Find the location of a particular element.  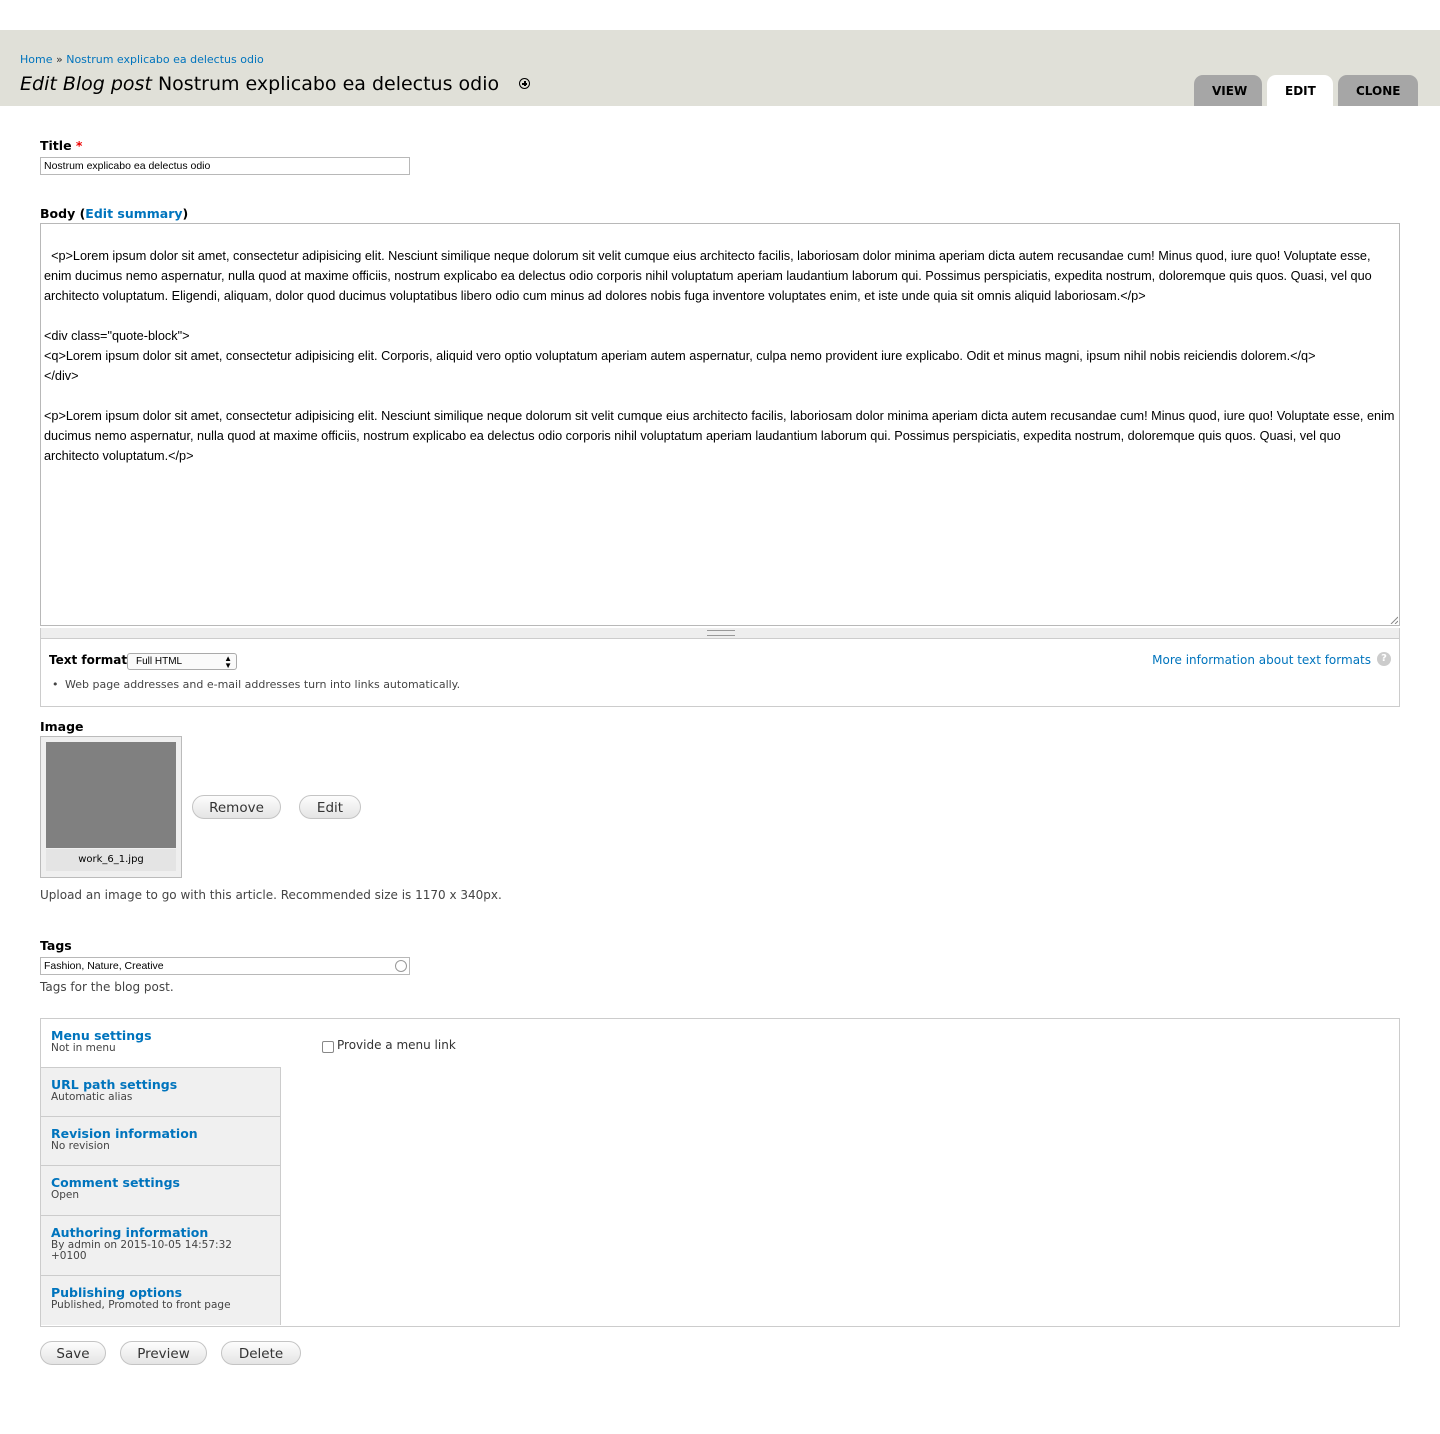

title-input: Nostrum explicabo ea delectus odio is located at coordinates (225, 166).